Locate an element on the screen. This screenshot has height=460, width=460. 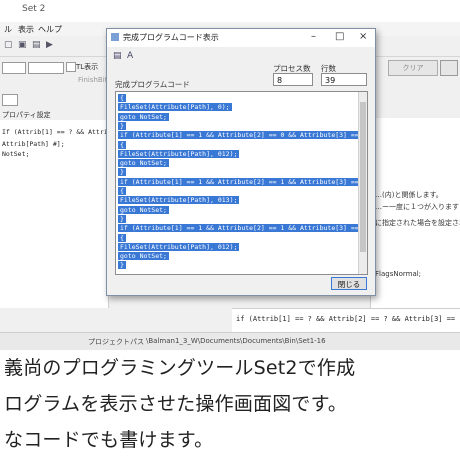
run-icon: ▶ is located at coordinates (51, 45).